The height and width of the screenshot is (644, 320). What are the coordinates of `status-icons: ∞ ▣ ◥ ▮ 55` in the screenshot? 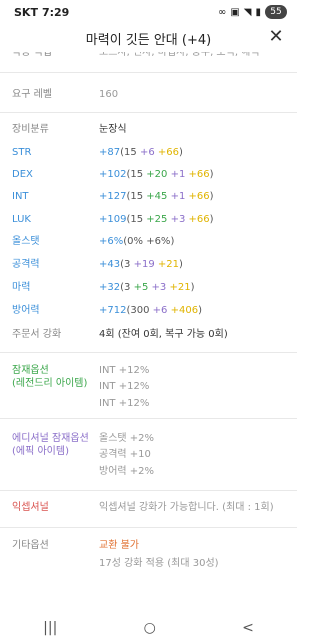 It's located at (252, 12).